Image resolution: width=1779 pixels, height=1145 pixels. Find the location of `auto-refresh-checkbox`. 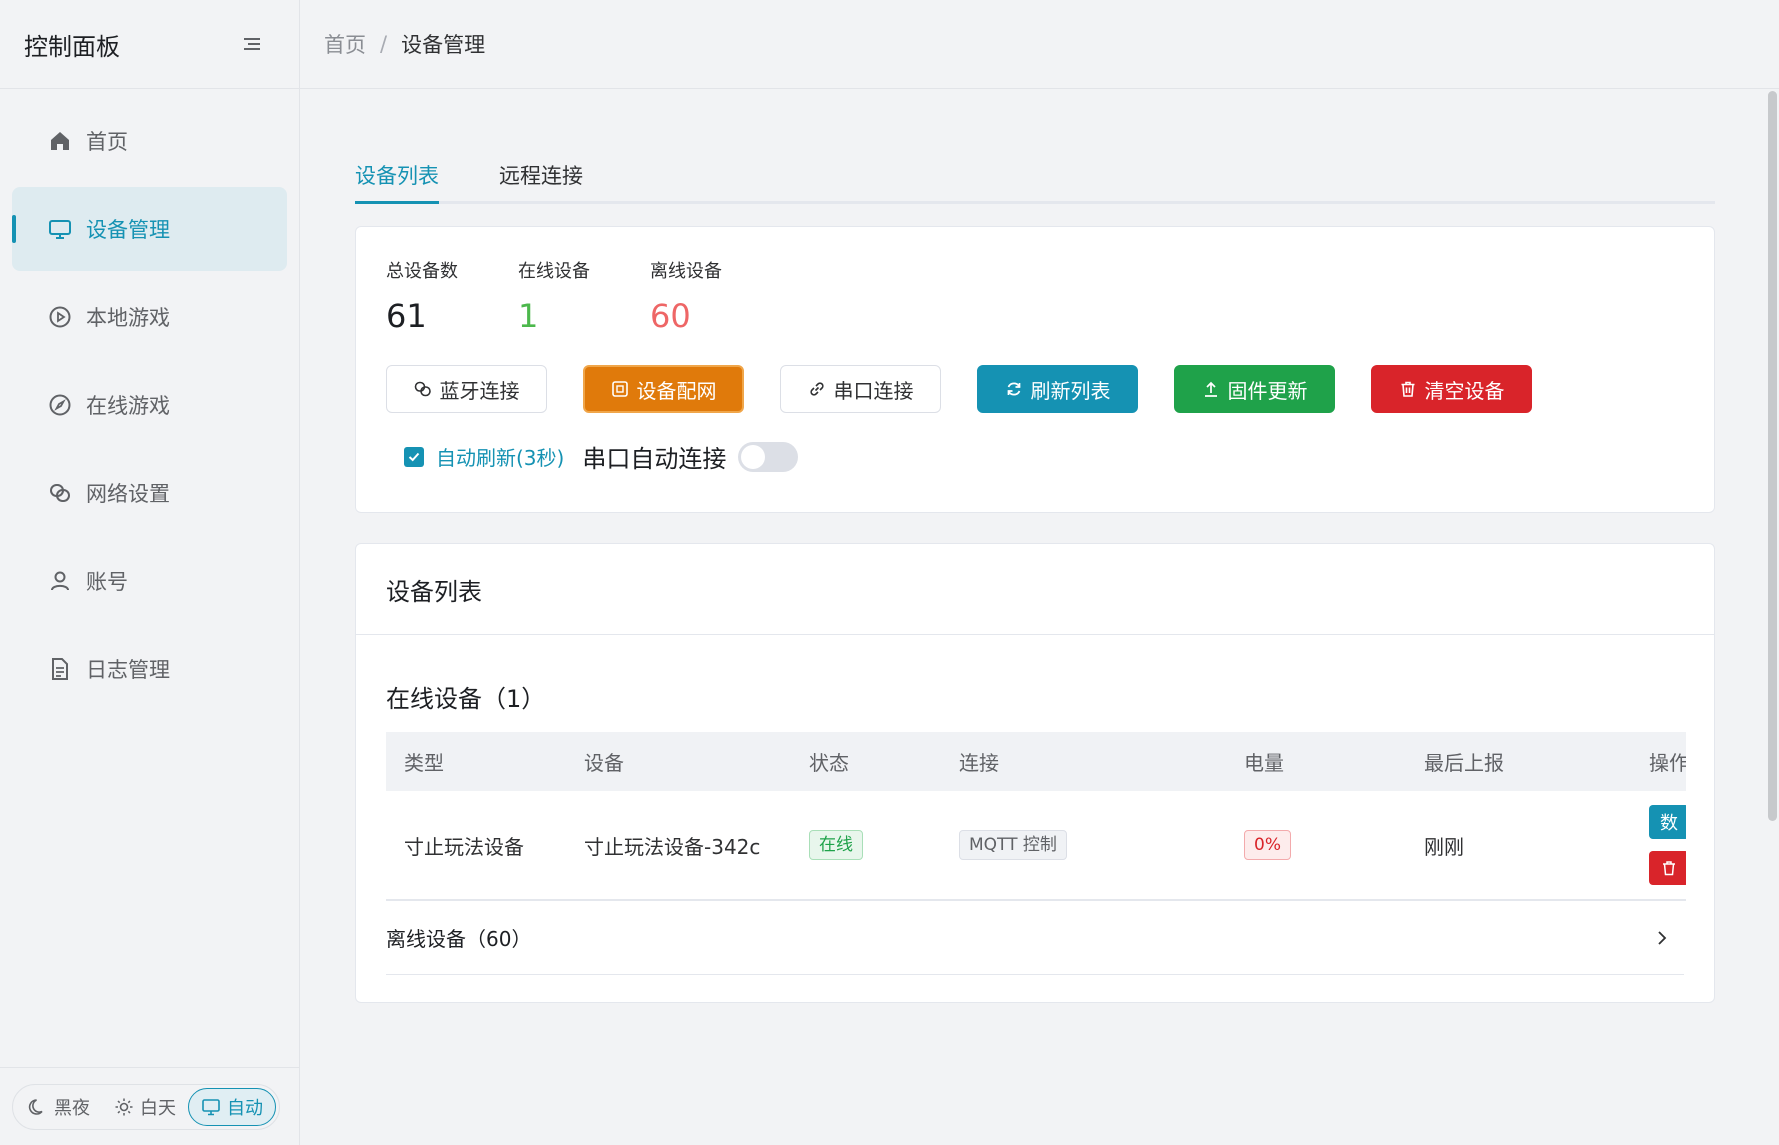

auto-refresh-checkbox is located at coordinates (414, 456).